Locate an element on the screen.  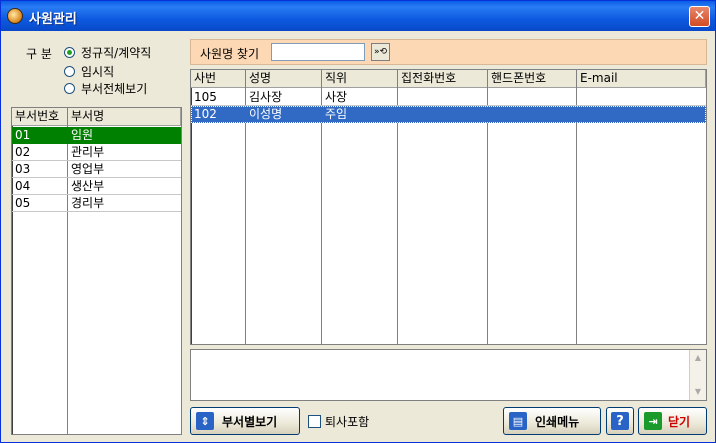
table-row: 102 이성명 주임 is located at coordinates (448, 114).